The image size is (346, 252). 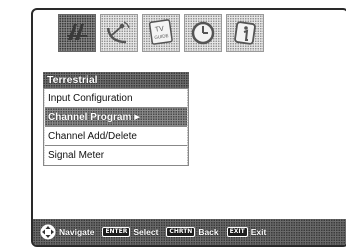 What do you see at coordinates (76, 155) in the screenshot?
I see `menu-item-label: Signal Meter` at bounding box center [76, 155].